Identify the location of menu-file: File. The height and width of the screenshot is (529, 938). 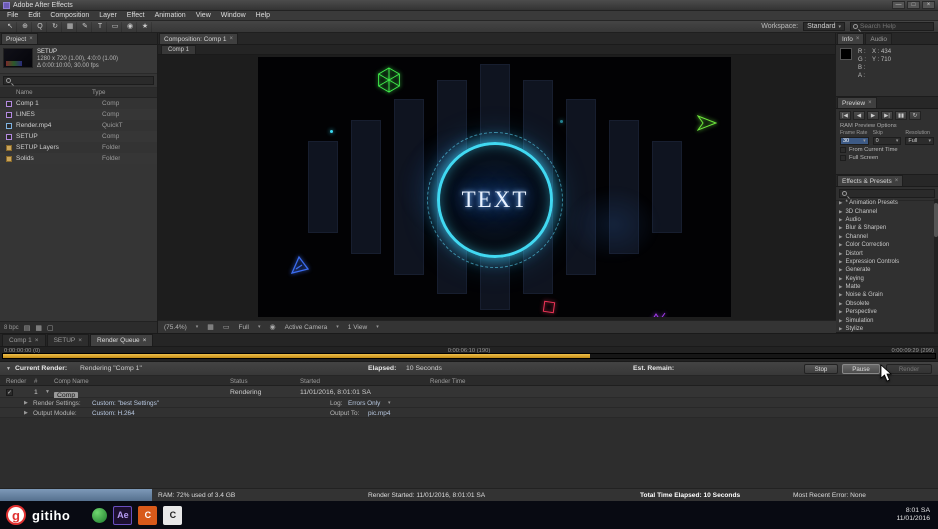
(12, 15).